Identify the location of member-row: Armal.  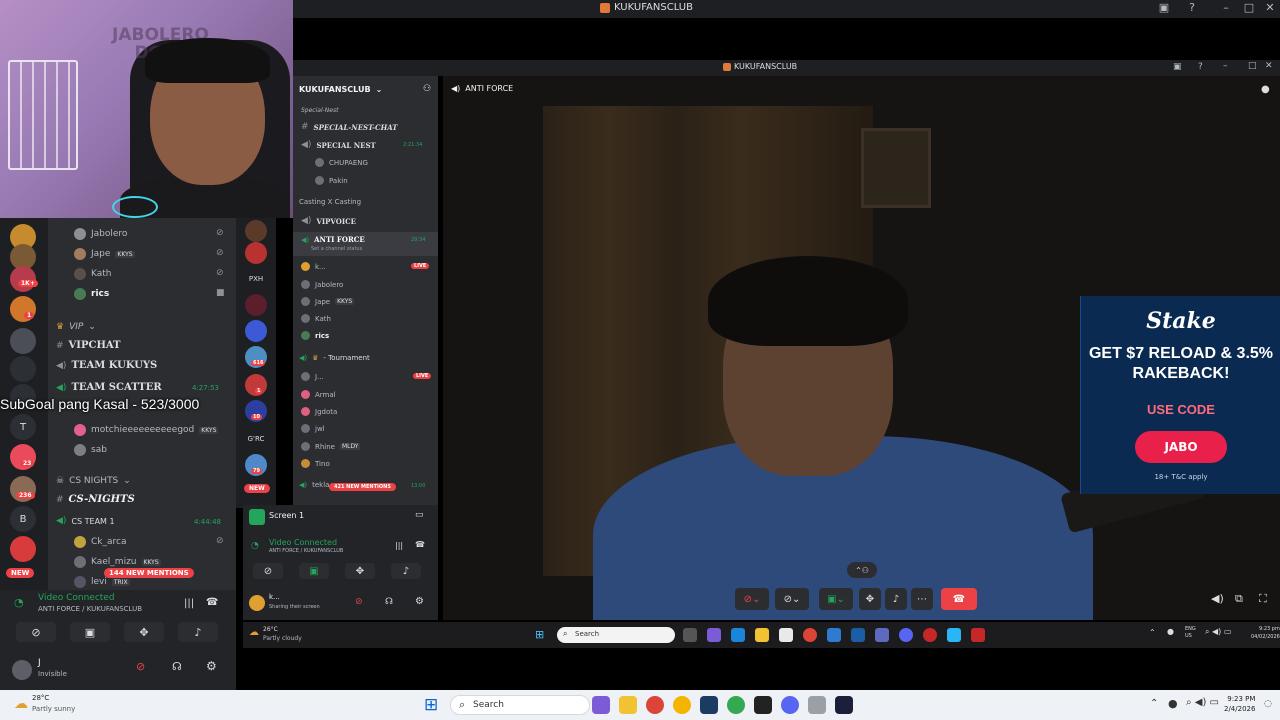
(318, 394).